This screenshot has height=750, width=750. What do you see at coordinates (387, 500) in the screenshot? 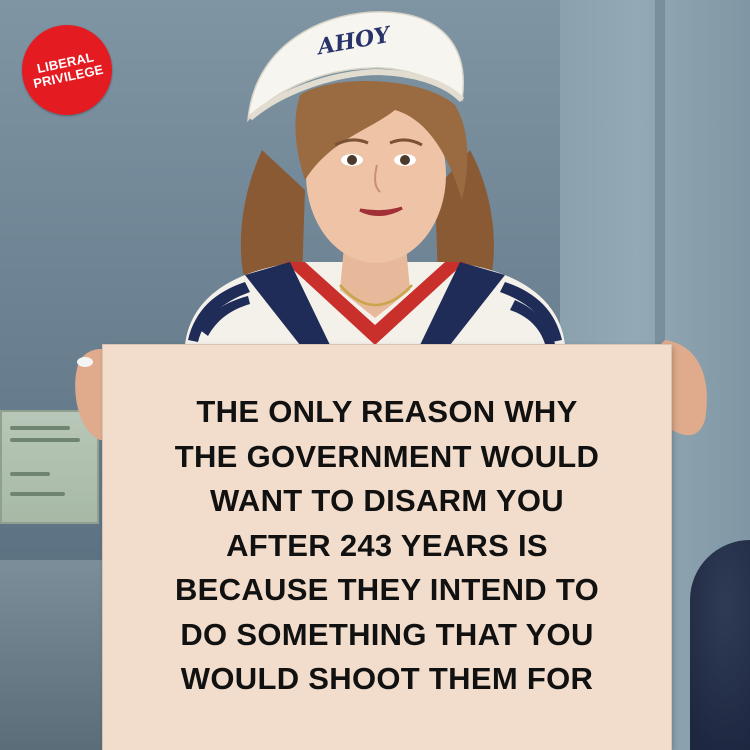
I see `sign-line-3: WANT TO DISARM YOU` at bounding box center [387, 500].